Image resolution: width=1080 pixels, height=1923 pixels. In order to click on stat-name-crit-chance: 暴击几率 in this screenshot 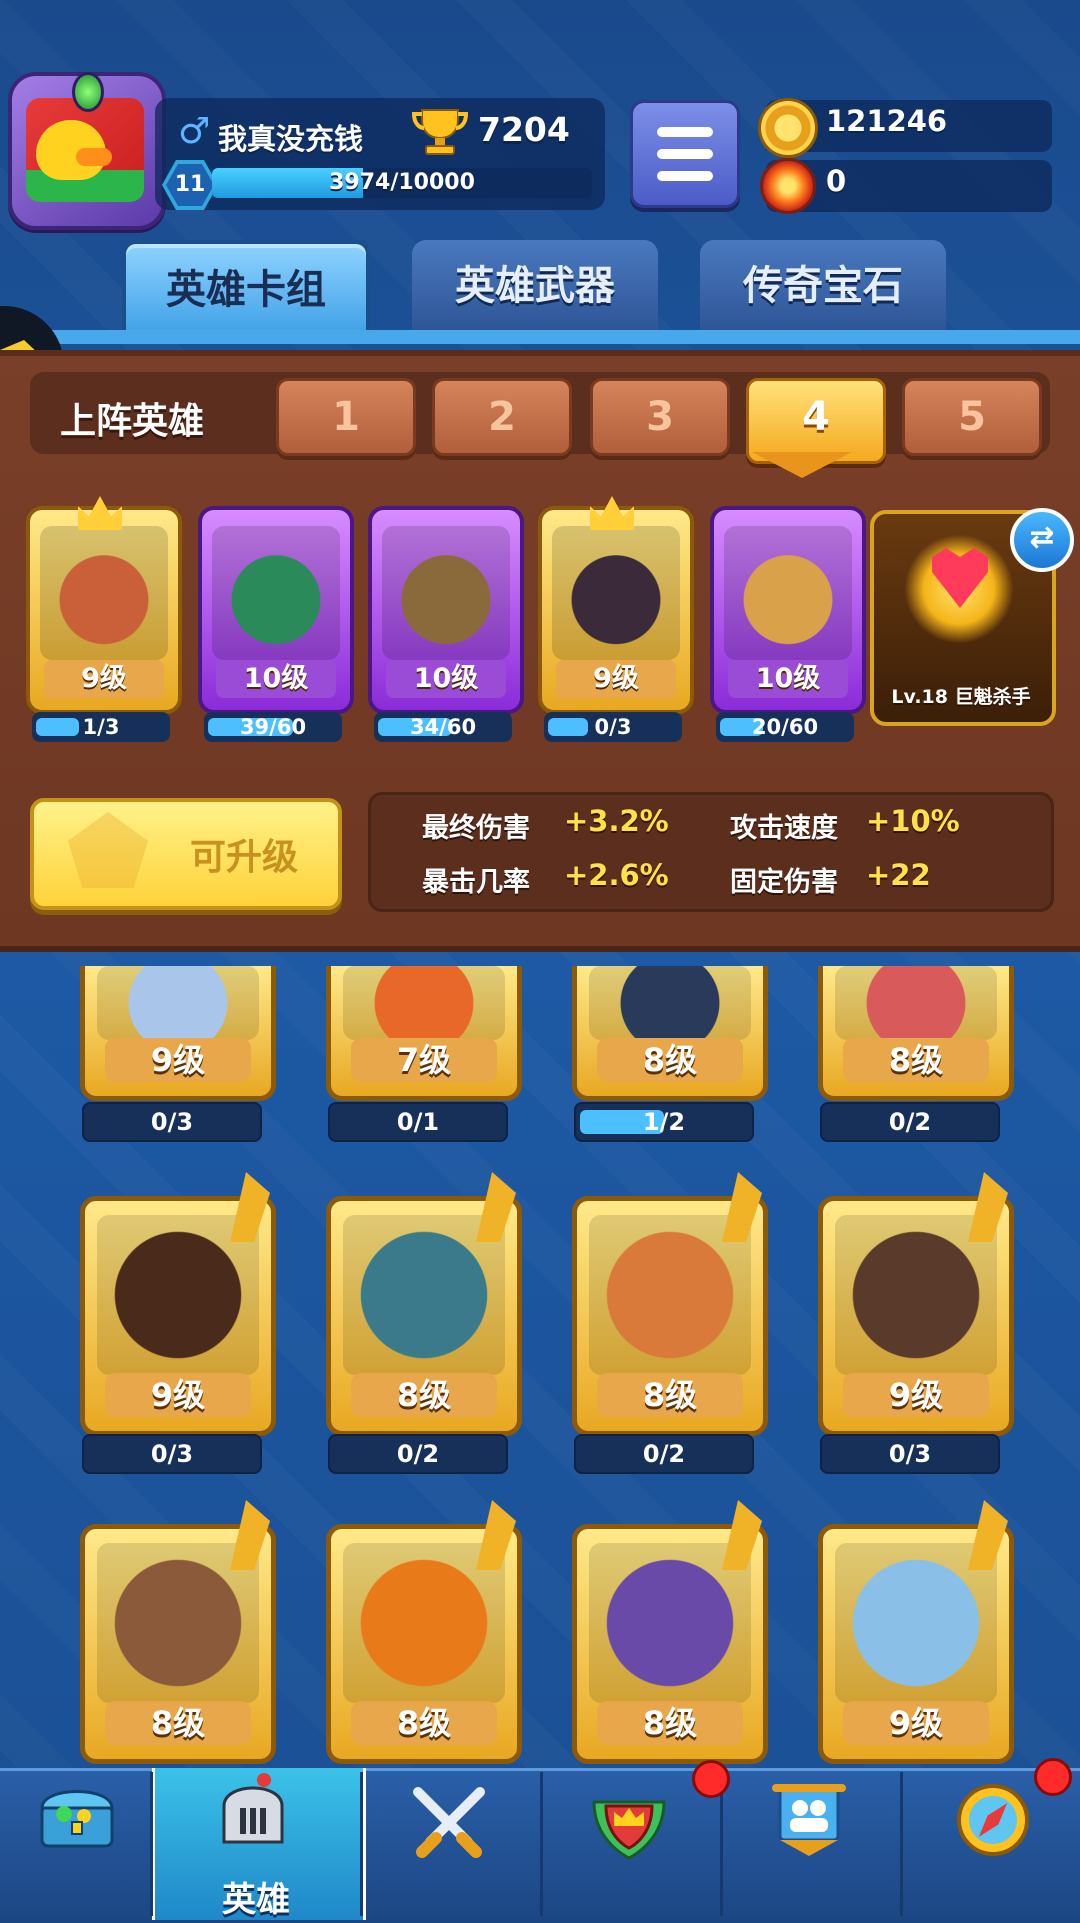, I will do `click(476, 882)`.